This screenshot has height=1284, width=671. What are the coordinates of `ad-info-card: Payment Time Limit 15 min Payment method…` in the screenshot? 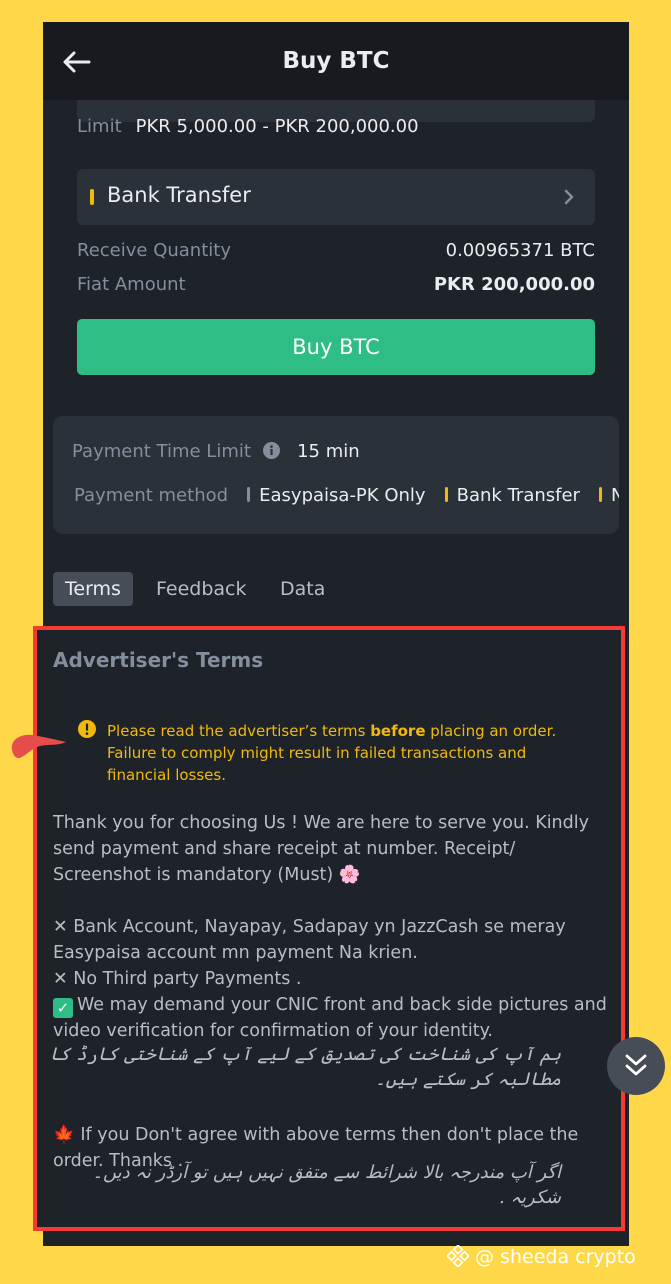 It's located at (336, 475).